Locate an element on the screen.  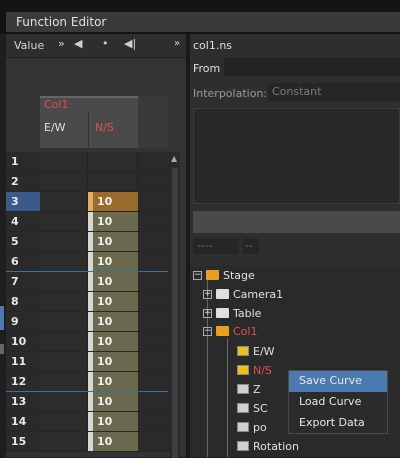
table-row: 5 10 is located at coordinates (88, 242).